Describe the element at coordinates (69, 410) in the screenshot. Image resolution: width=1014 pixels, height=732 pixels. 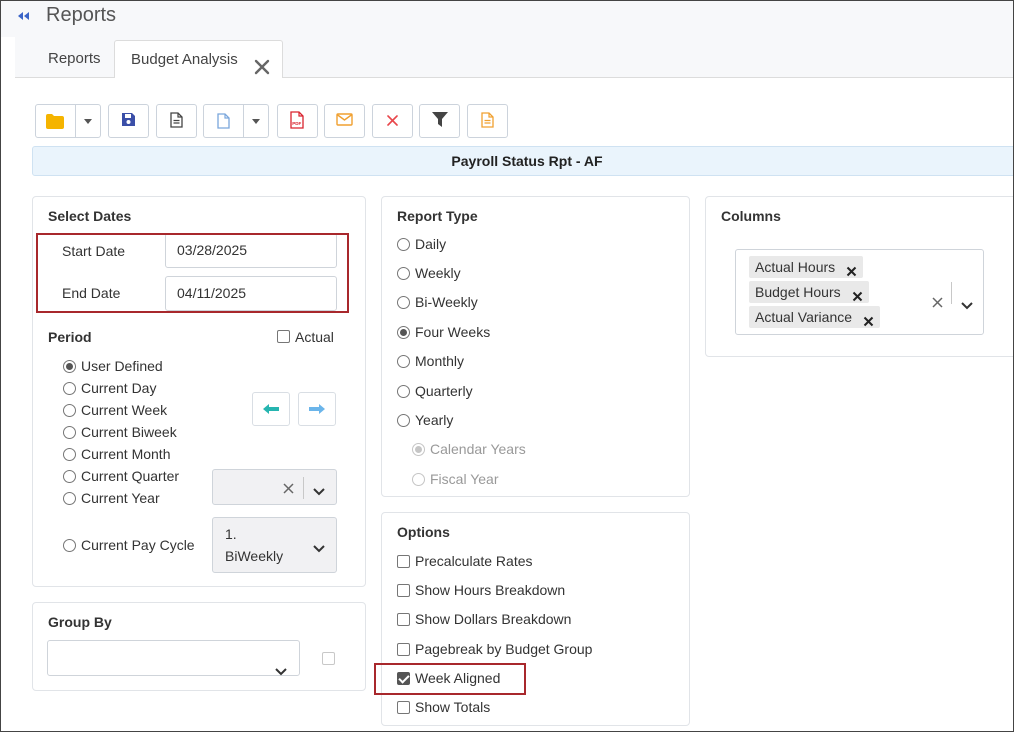
I see `radio-current-week` at that location.